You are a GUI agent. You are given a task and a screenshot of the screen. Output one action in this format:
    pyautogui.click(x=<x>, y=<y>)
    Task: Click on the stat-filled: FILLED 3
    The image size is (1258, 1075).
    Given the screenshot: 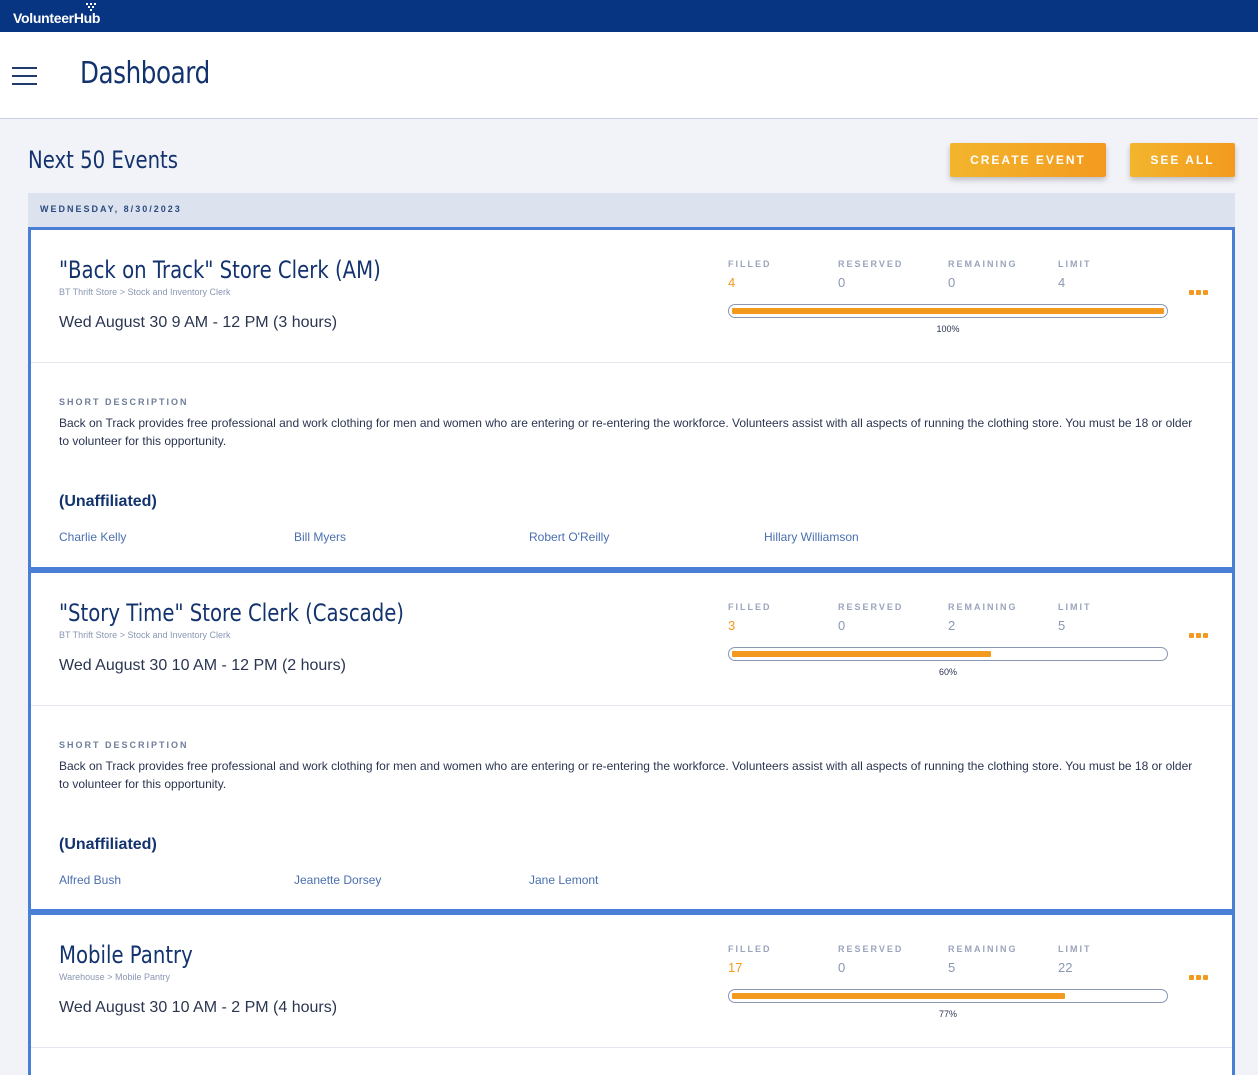 What is the action you would take?
    pyautogui.click(x=783, y=617)
    